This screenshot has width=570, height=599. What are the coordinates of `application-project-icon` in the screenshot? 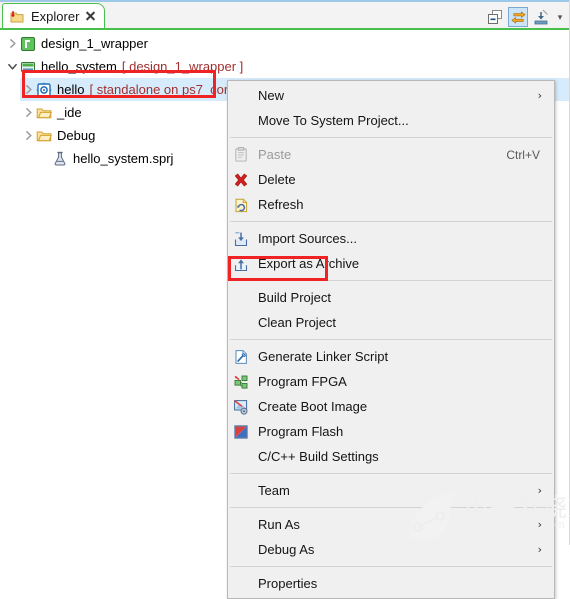 It's located at (44, 90).